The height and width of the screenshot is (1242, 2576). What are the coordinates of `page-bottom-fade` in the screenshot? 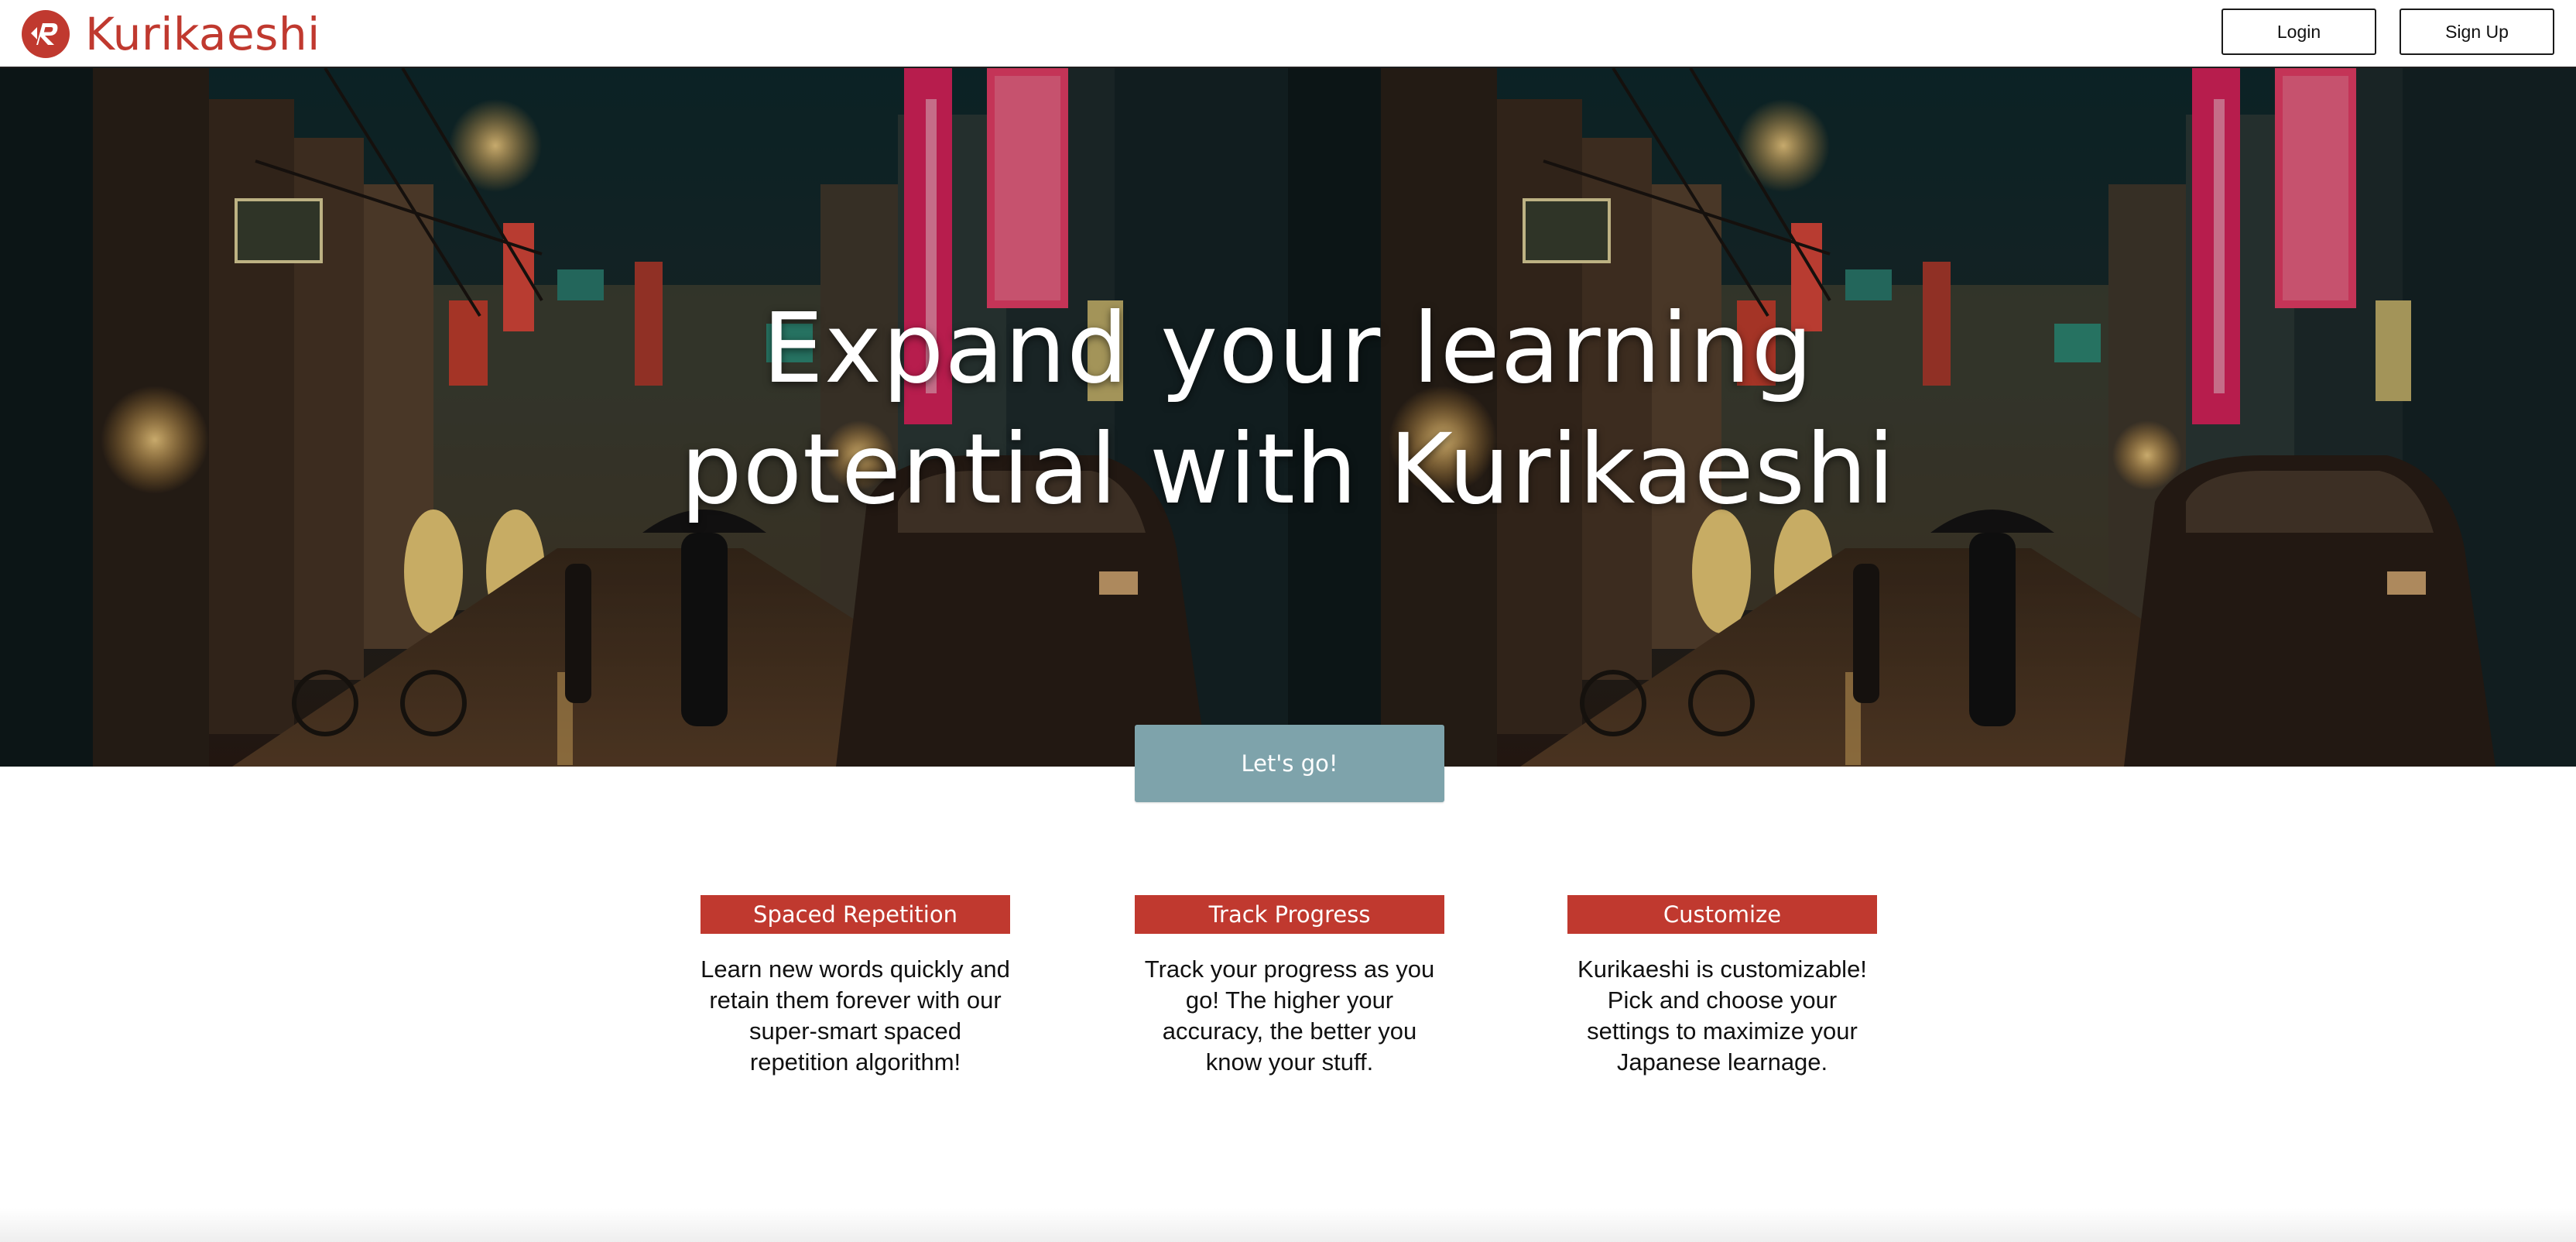 It's located at (1288, 1225).